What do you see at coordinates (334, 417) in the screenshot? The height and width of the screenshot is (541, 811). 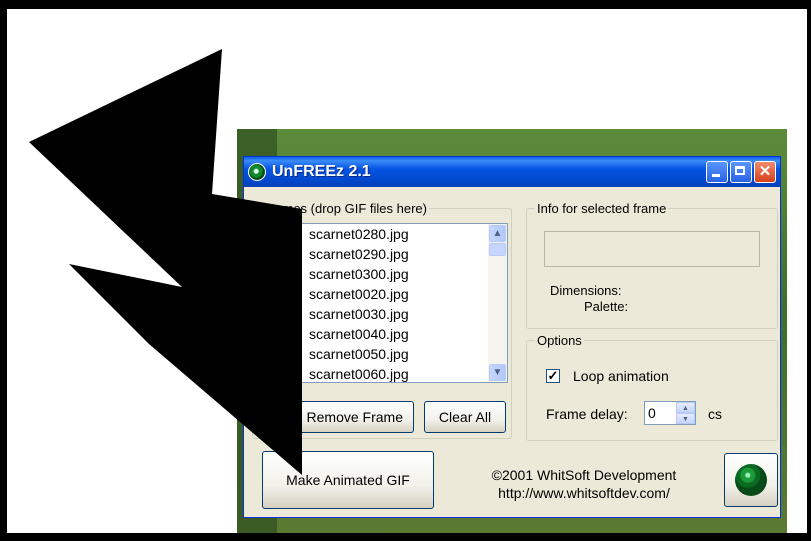 I see `remove-frame-button: Remove Frame` at bounding box center [334, 417].